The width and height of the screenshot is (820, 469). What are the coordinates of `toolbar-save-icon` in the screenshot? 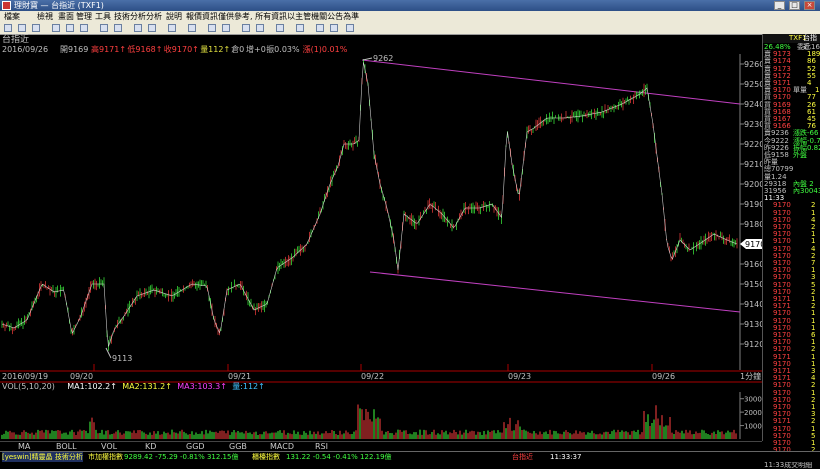 It's located at (350, 28).